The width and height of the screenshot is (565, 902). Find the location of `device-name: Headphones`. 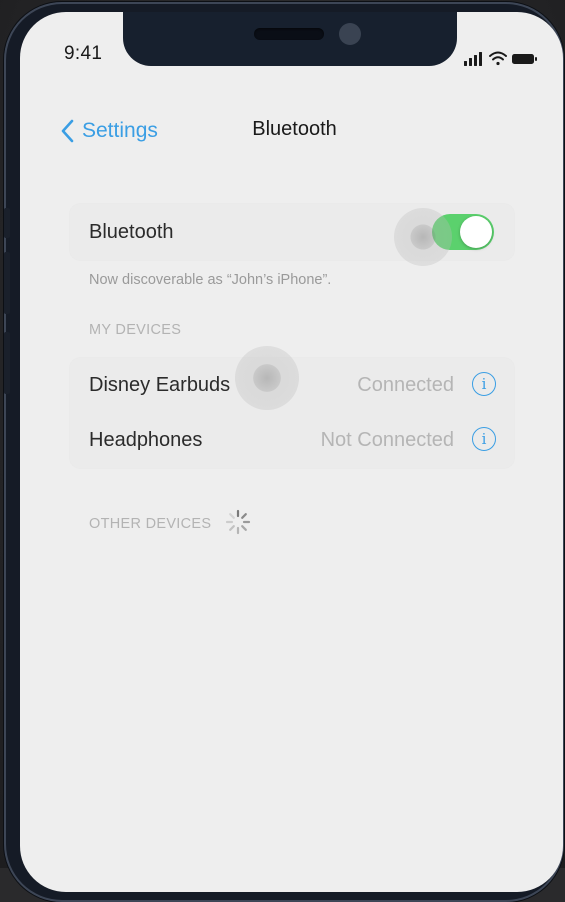

device-name: Headphones is located at coordinates (146, 440).